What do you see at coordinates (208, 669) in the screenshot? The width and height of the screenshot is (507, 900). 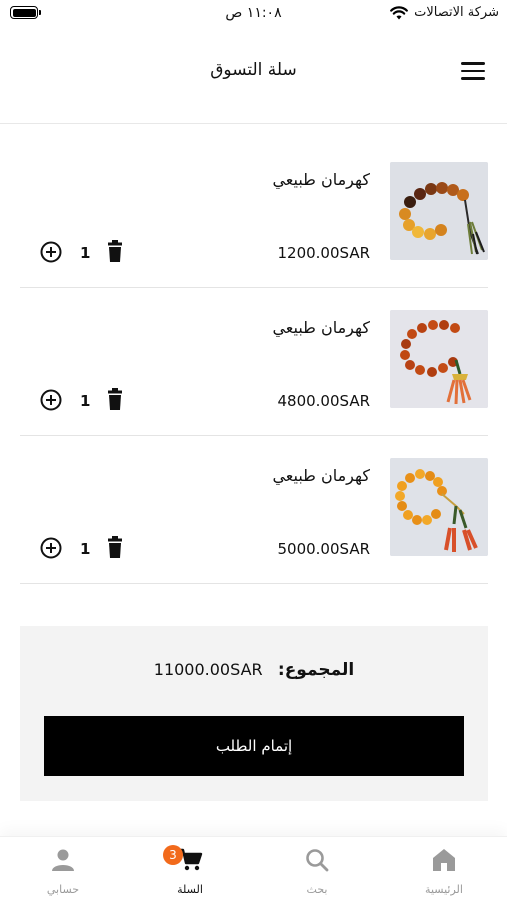 I see `total-value: 11000.00SAR` at bounding box center [208, 669].